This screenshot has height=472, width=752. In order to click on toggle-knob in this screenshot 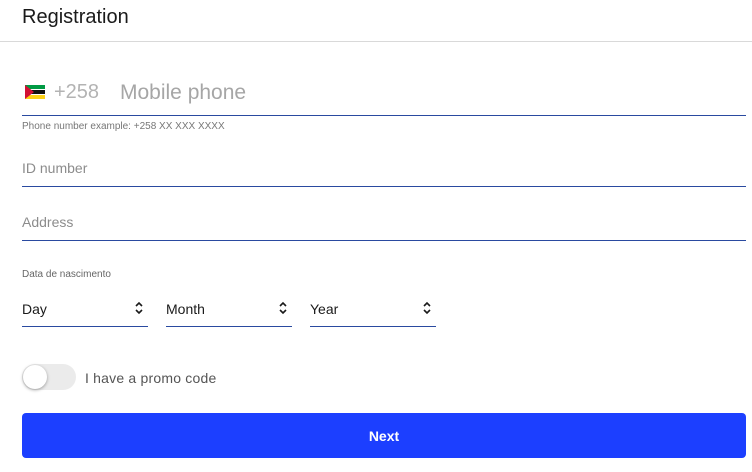, I will do `click(35, 377)`.